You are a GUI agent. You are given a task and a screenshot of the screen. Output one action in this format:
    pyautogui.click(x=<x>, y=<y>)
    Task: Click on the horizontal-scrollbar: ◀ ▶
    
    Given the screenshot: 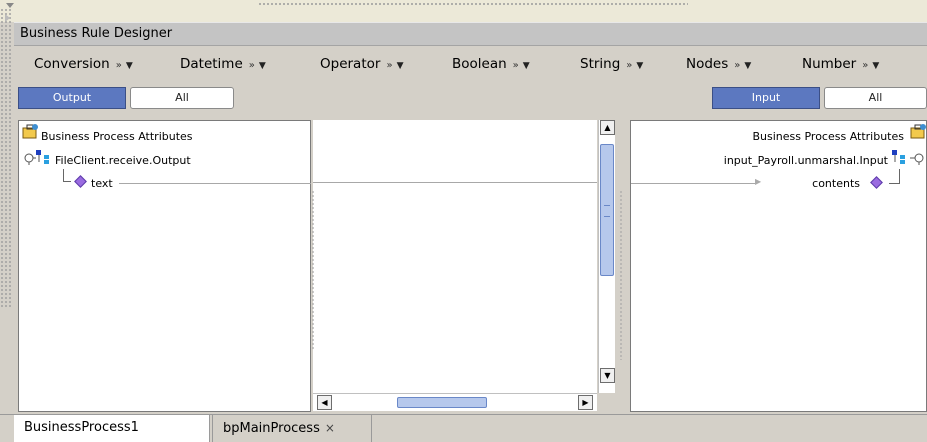 What is the action you would take?
    pyautogui.click(x=455, y=402)
    